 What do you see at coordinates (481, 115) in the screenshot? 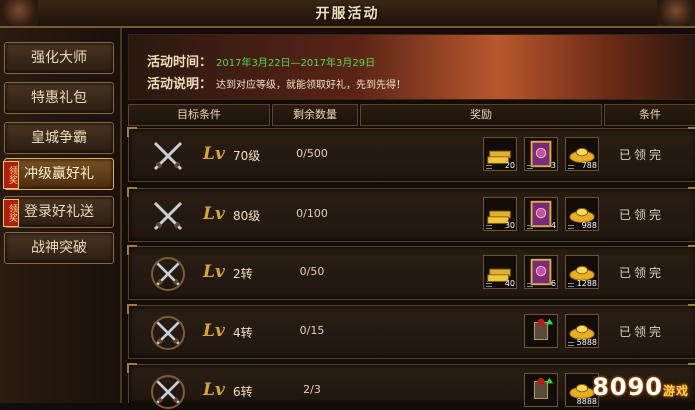
I see `header-rewards: 奖励` at bounding box center [481, 115].